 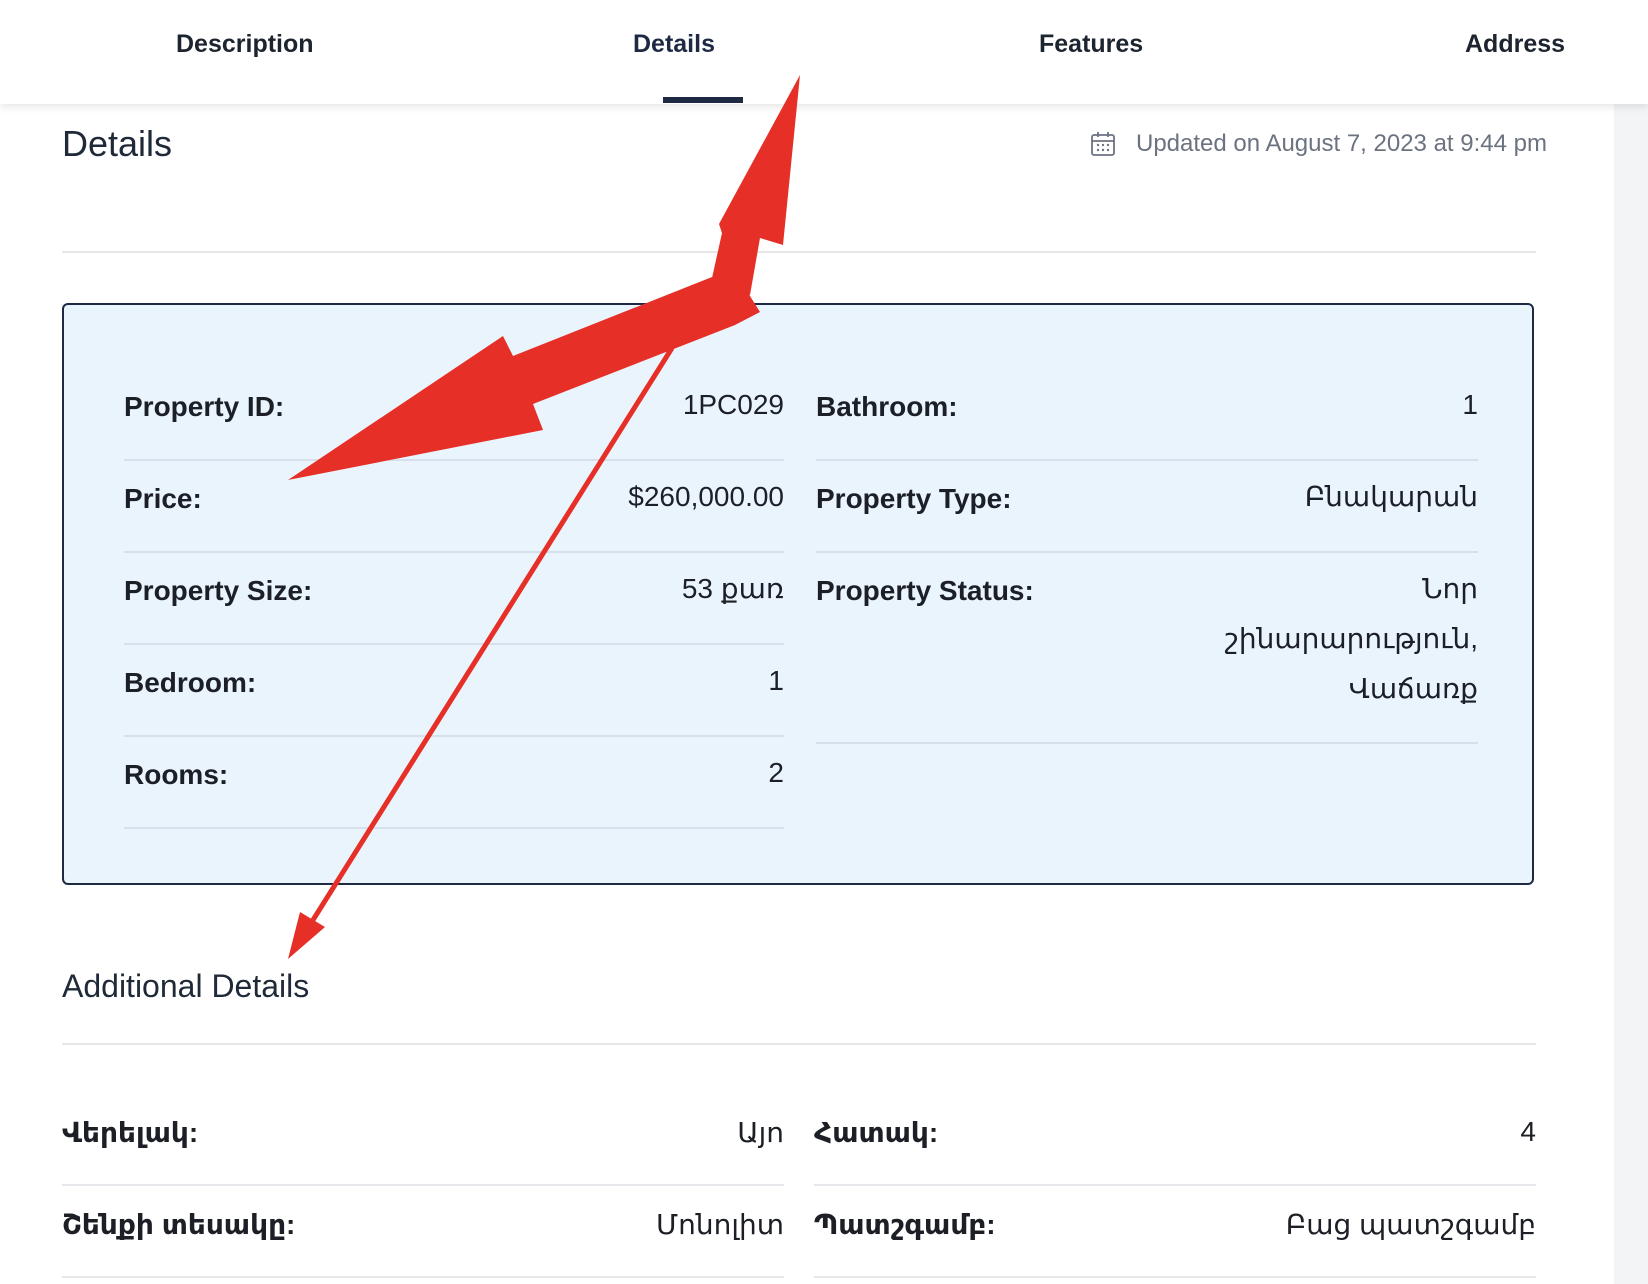 I want to click on additional-value: Այո, so click(x=760, y=1132).